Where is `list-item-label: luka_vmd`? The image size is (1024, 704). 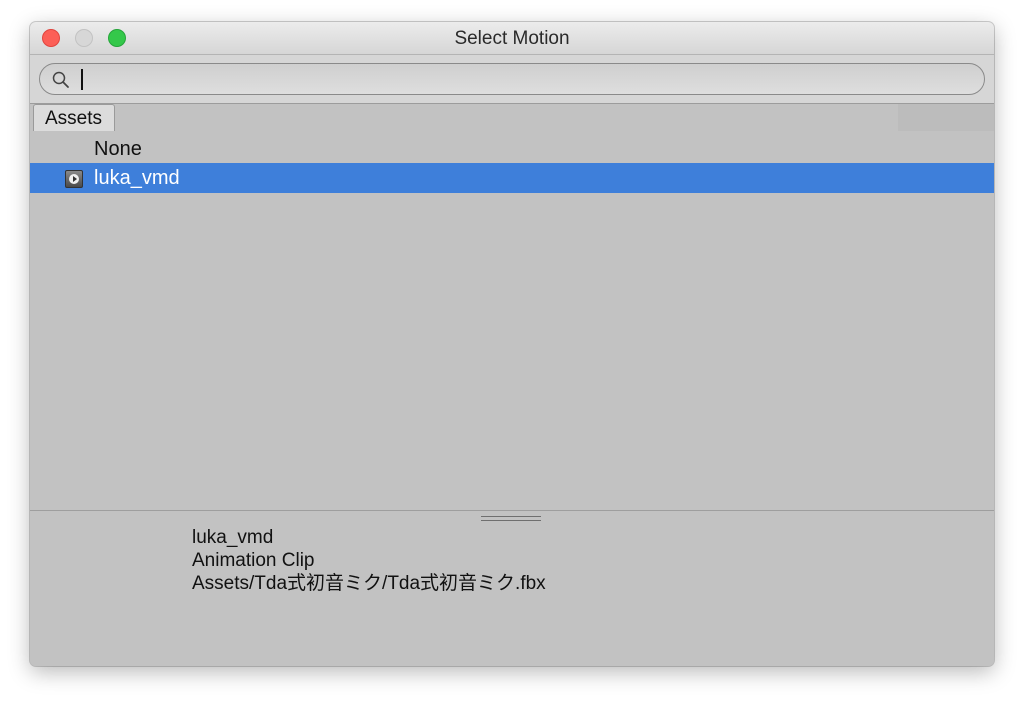
list-item-label: luka_vmd is located at coordinates (137, 178).